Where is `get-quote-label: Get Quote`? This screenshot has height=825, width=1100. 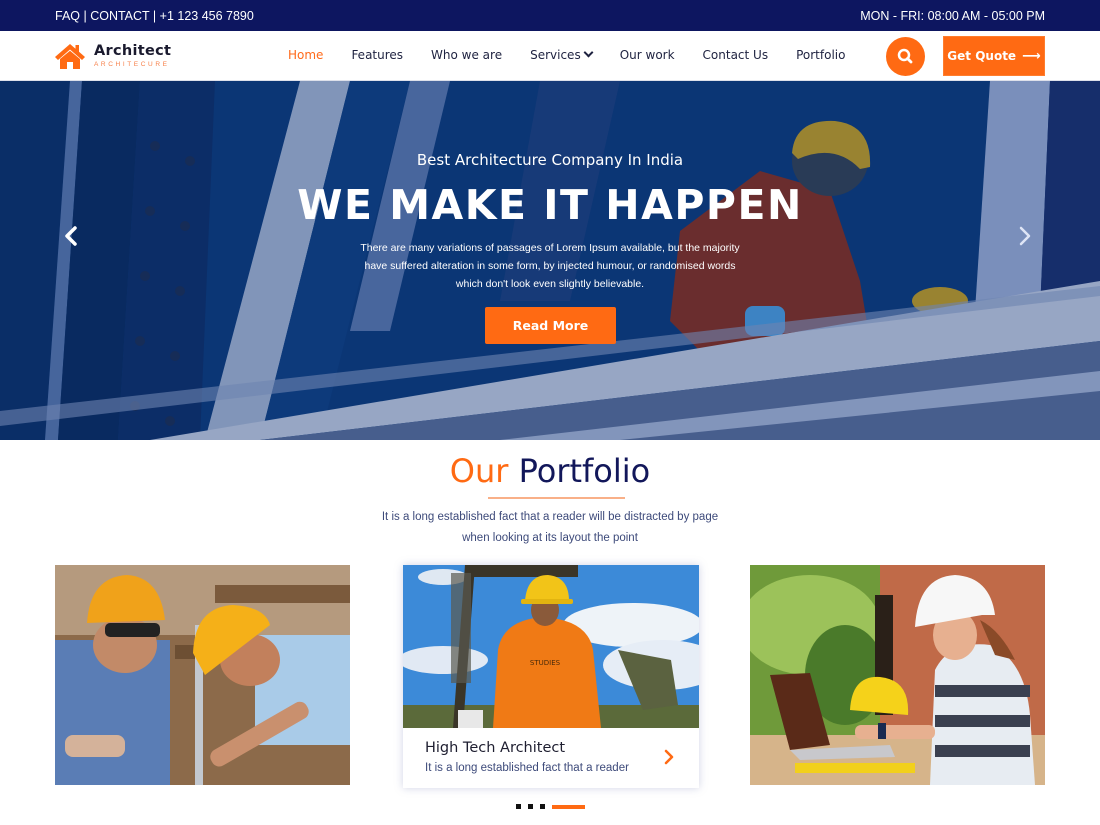
get-quote-label: Get Quote is located at coordinates (982, 56).